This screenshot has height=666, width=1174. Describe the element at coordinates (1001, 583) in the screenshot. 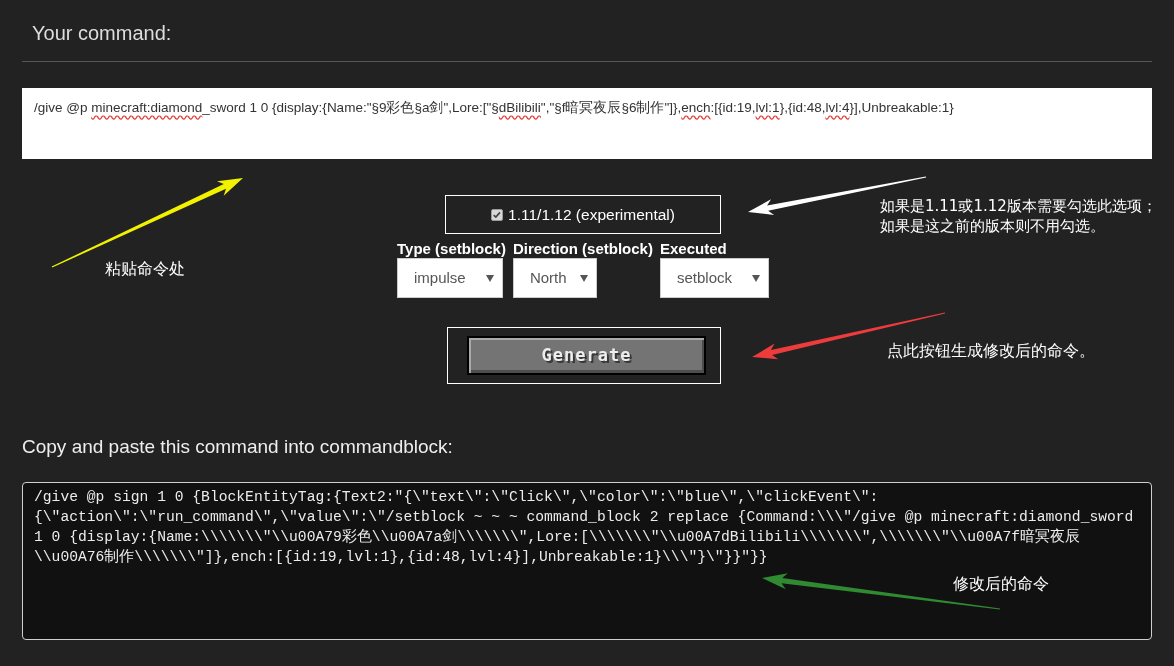

I see `annotation-note: 修改后的命令` at that location.